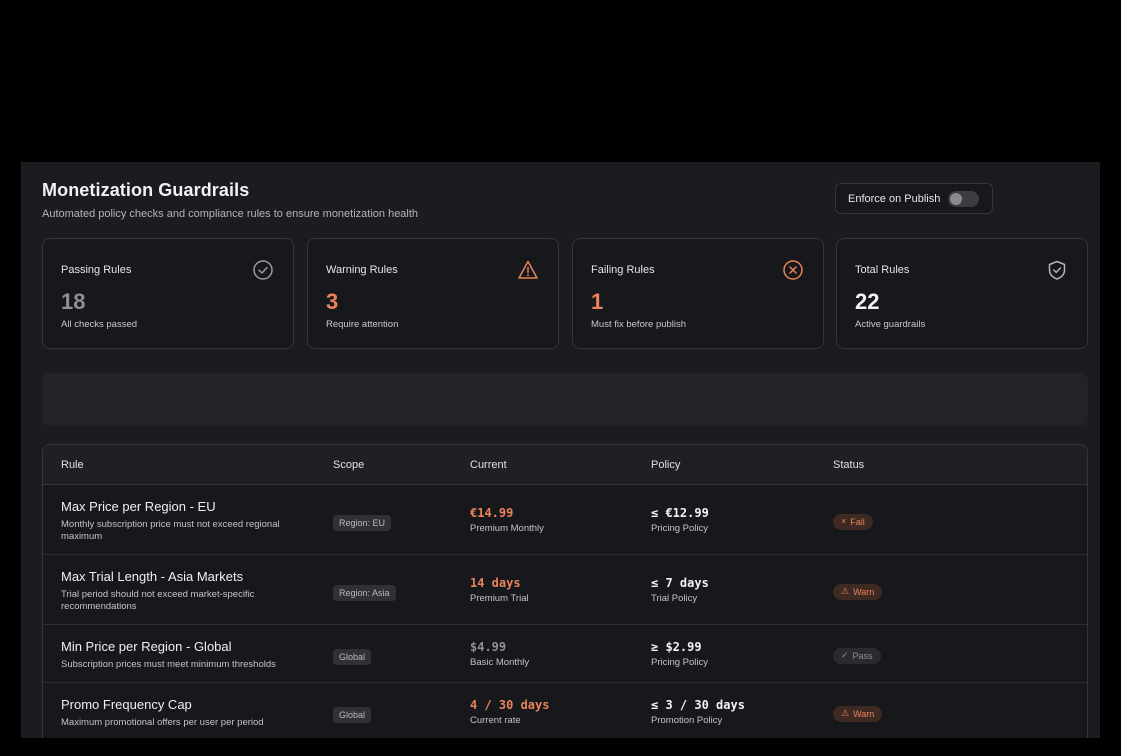  What do you see at coordinates (680, 513) in the screenshot?
I see `policy-value: ≤ €12.99` at bounding box center [680, 513].